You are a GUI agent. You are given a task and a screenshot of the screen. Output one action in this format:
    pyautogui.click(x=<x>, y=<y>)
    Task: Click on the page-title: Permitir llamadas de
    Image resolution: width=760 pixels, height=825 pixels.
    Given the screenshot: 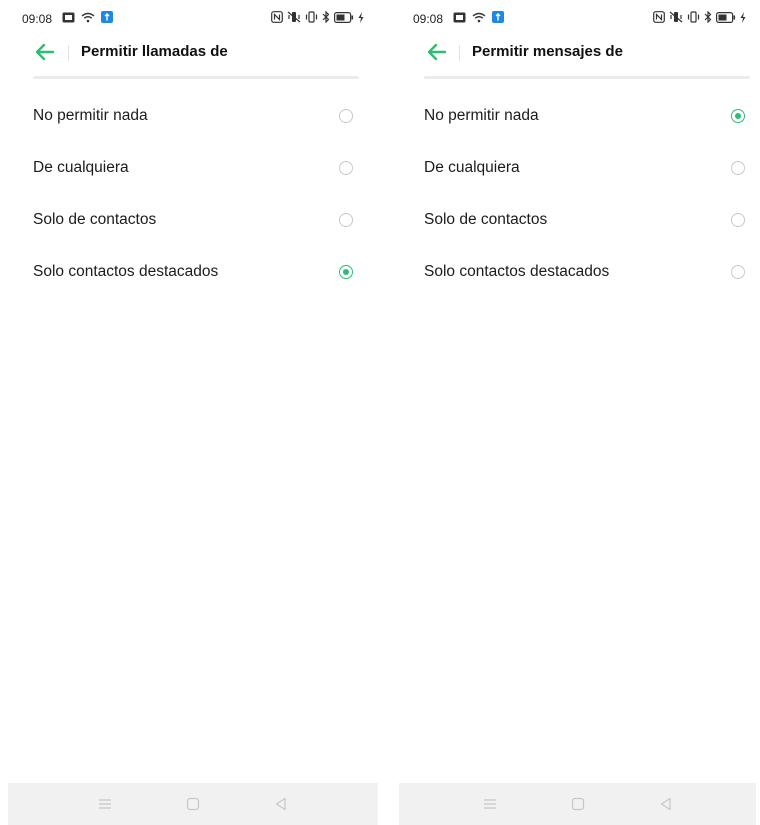 What is the action you would take?
    pyautogui.click(x=154, y=51)
    